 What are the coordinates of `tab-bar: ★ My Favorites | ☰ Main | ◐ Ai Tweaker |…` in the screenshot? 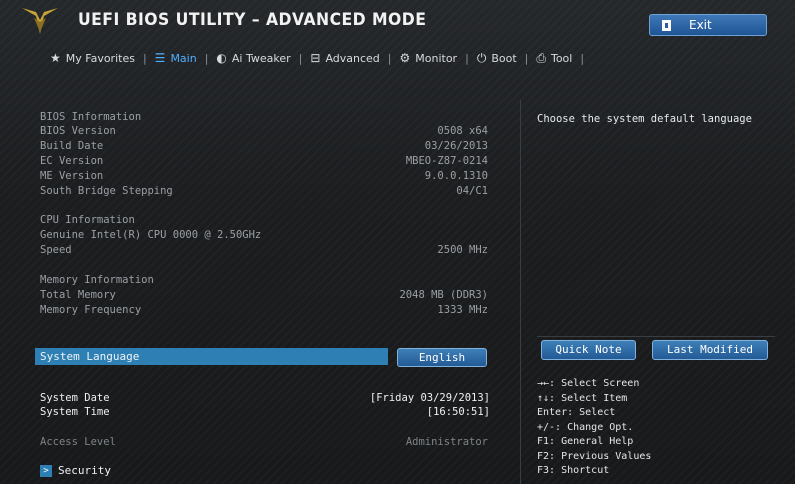 It's located at (315, 58).